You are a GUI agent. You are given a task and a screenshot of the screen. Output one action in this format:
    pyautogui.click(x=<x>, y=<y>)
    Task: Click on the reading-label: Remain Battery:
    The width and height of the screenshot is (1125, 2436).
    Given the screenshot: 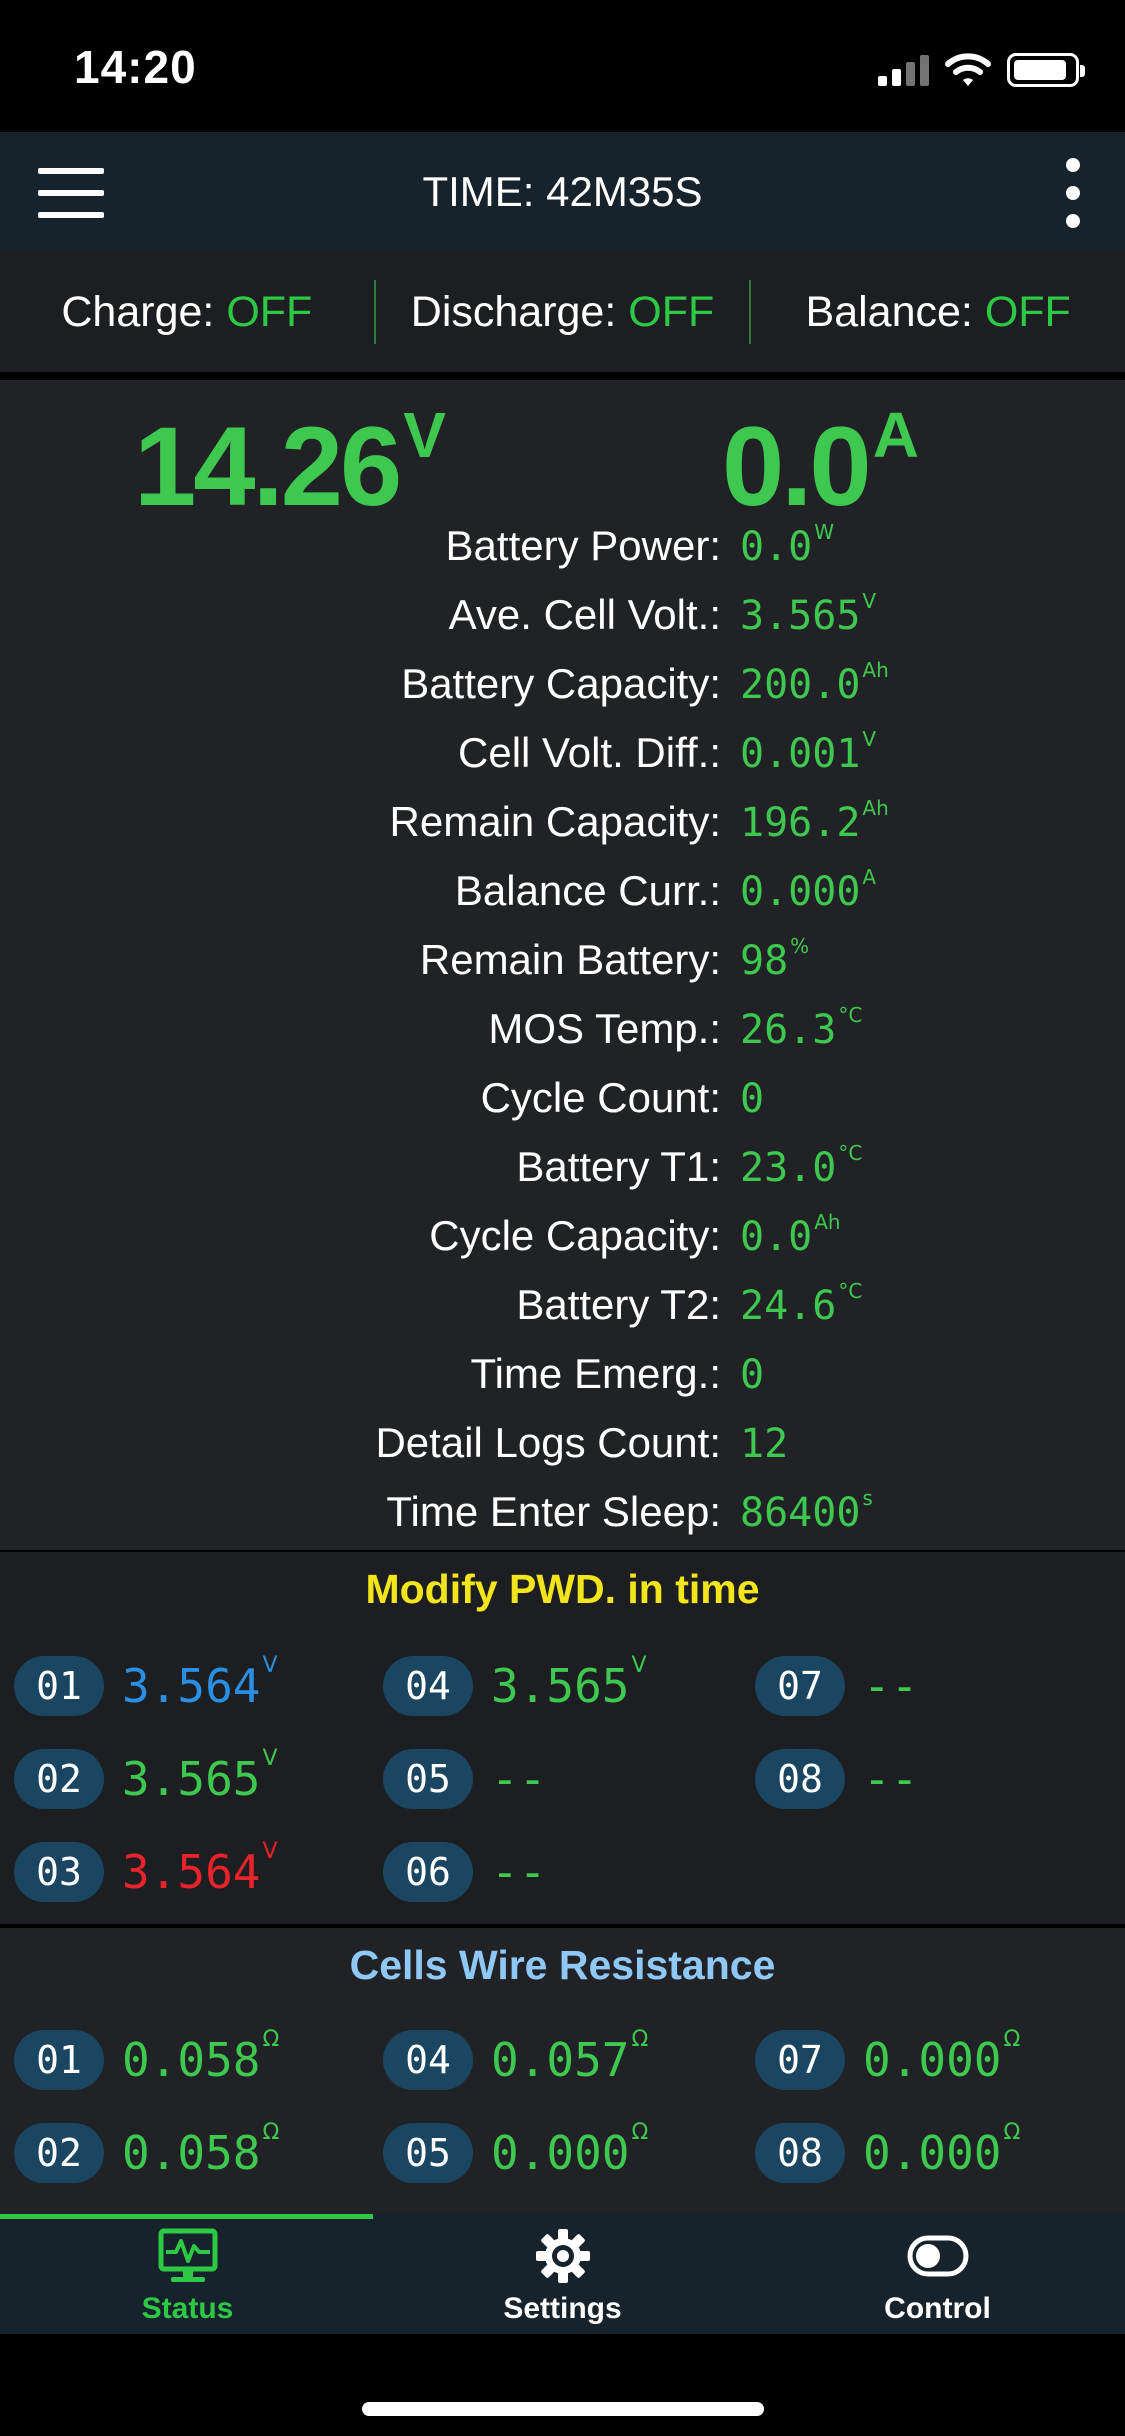 What is the action you would take?
    pyautogui.click(x=570, y=959)
    